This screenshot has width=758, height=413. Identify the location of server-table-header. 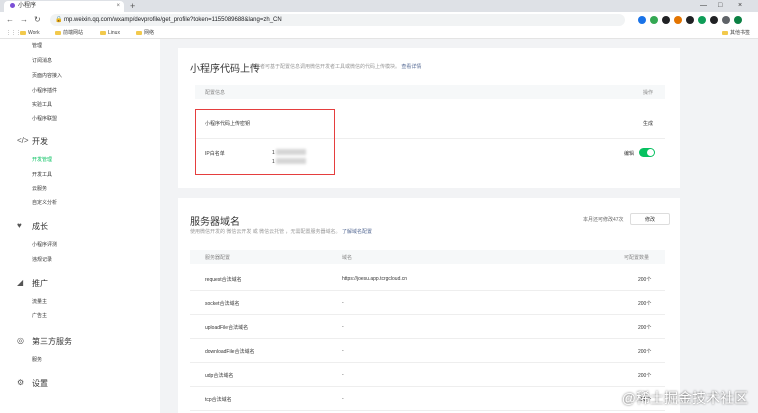
(427, 257).